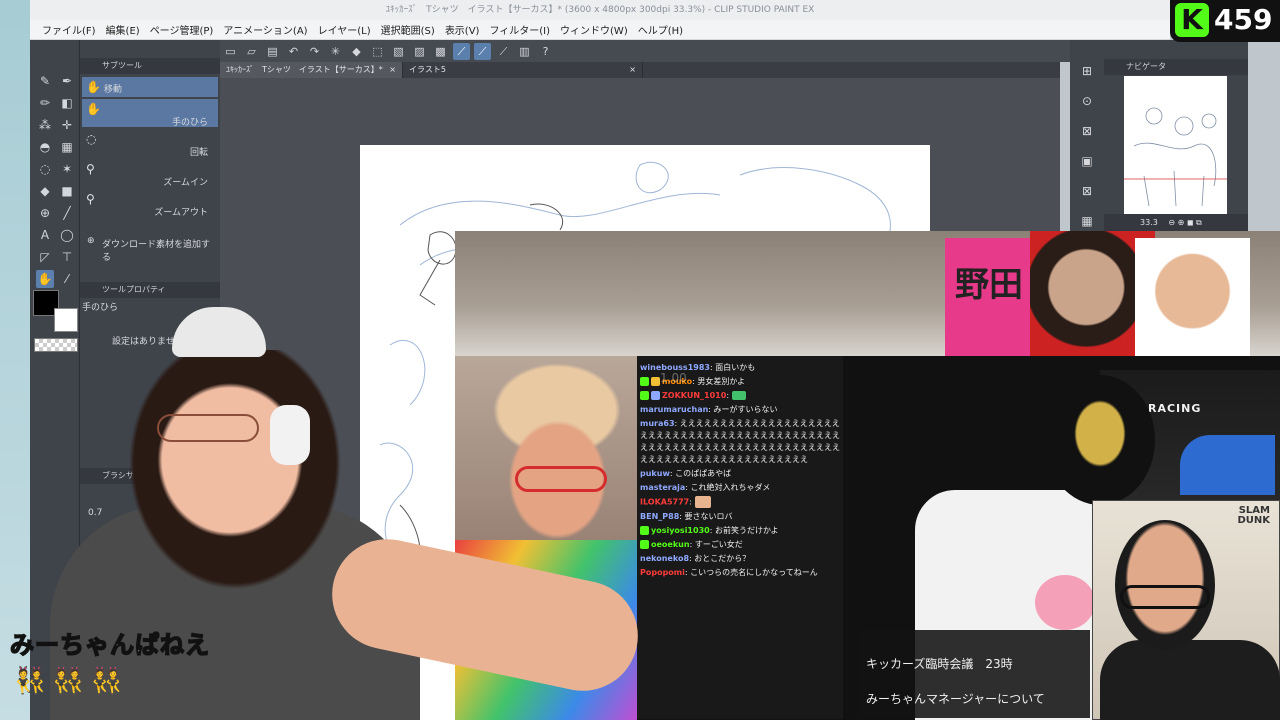 This screenshot has height=720, width=1280. I want to click on chat-username: nekoneko8, so click(664, 558).